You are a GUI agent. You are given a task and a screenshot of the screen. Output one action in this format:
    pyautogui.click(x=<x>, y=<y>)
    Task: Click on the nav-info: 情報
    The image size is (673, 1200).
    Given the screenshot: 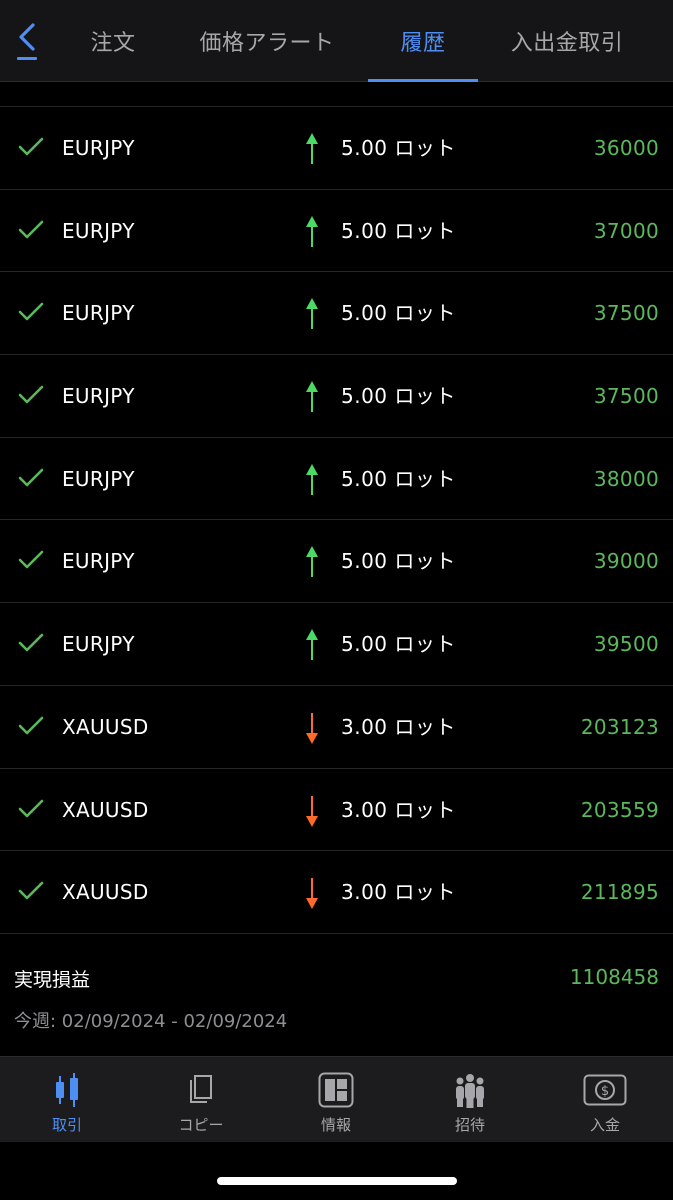 What is the action you would take?
    pyautogui.click(x=336, y=1100)
    